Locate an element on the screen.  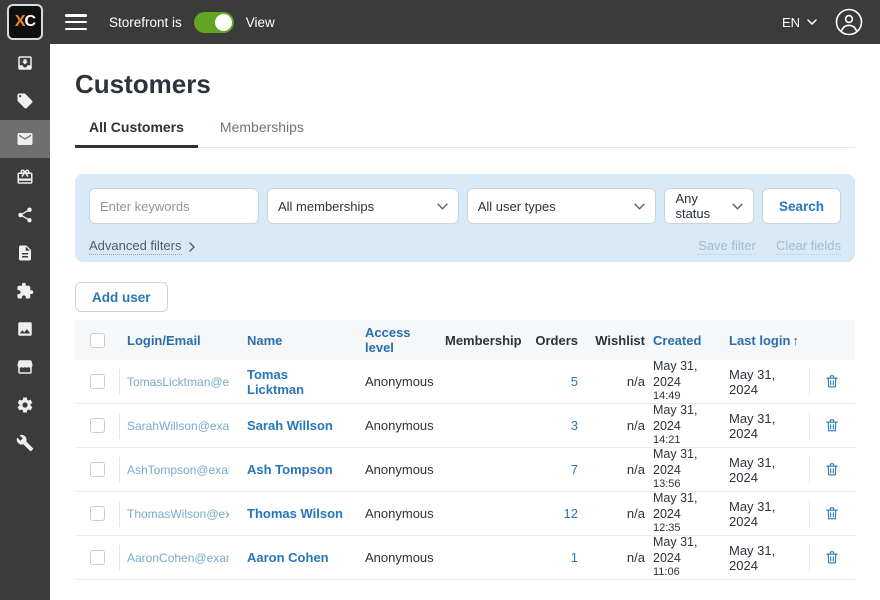
orders-count-link: 1 is located at coordinates (574, 557).